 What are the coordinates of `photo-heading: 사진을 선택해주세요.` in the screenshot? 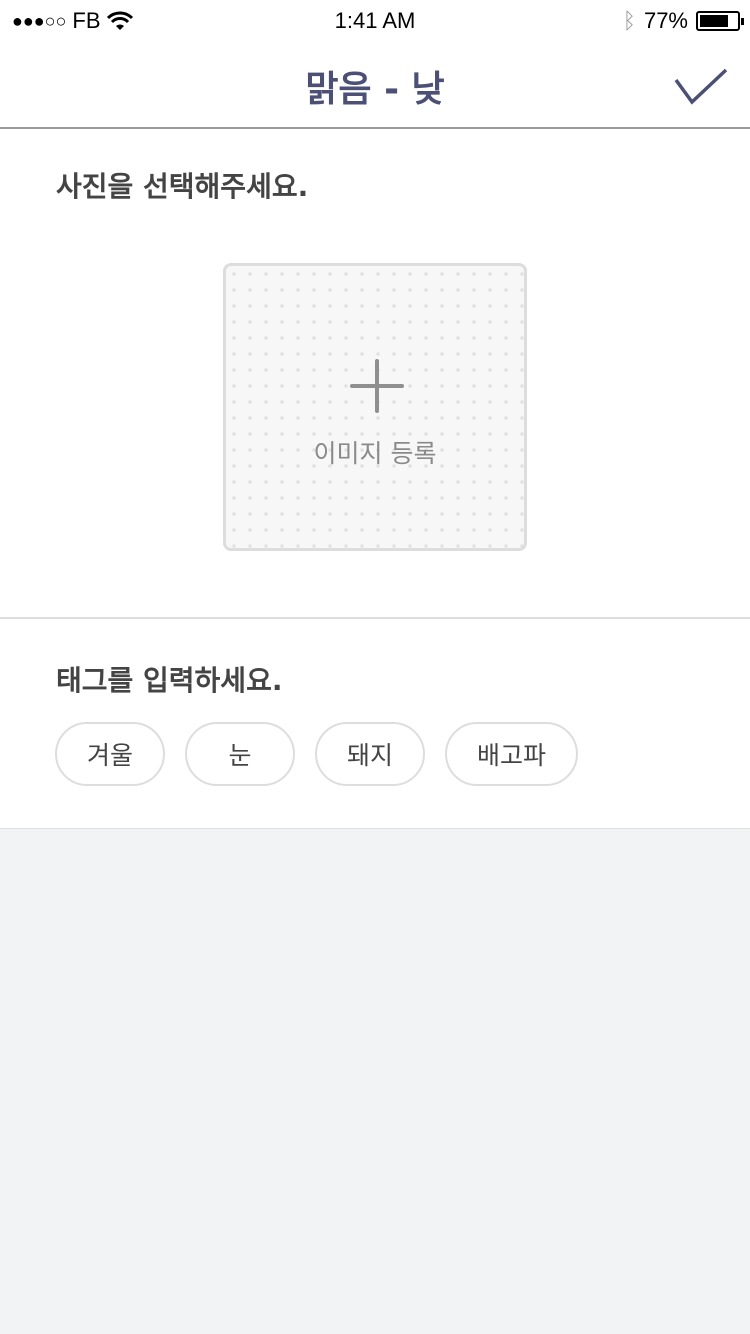 It's located at (182, 186).